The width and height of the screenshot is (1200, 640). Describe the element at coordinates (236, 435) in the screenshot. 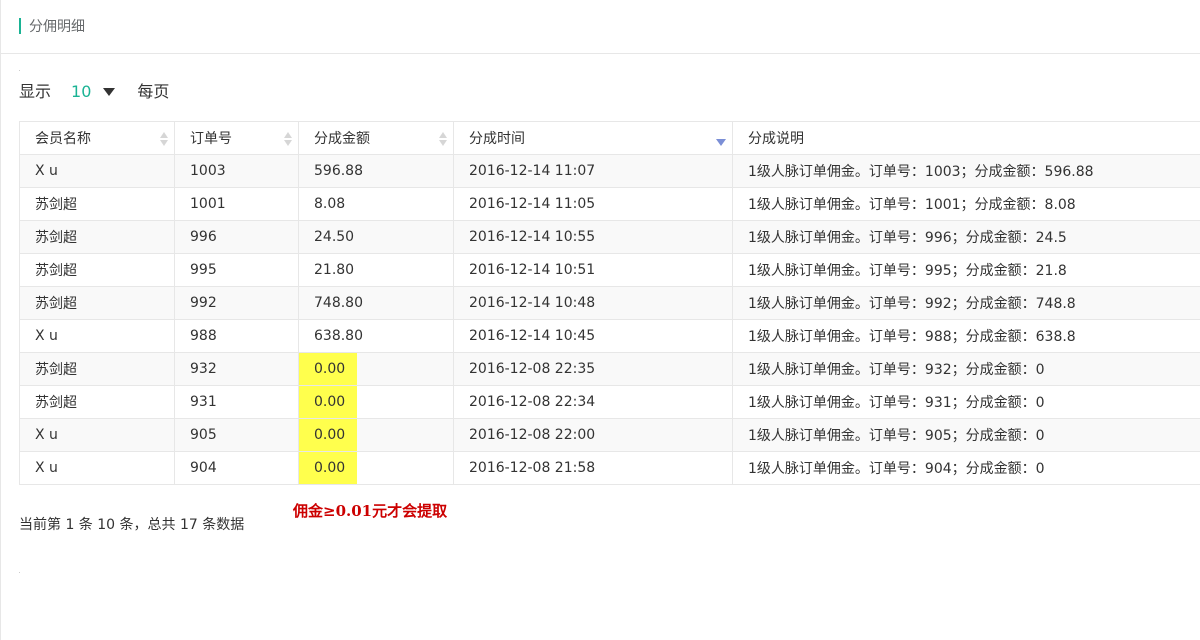

I see `cell-order-no: 905` at that location.